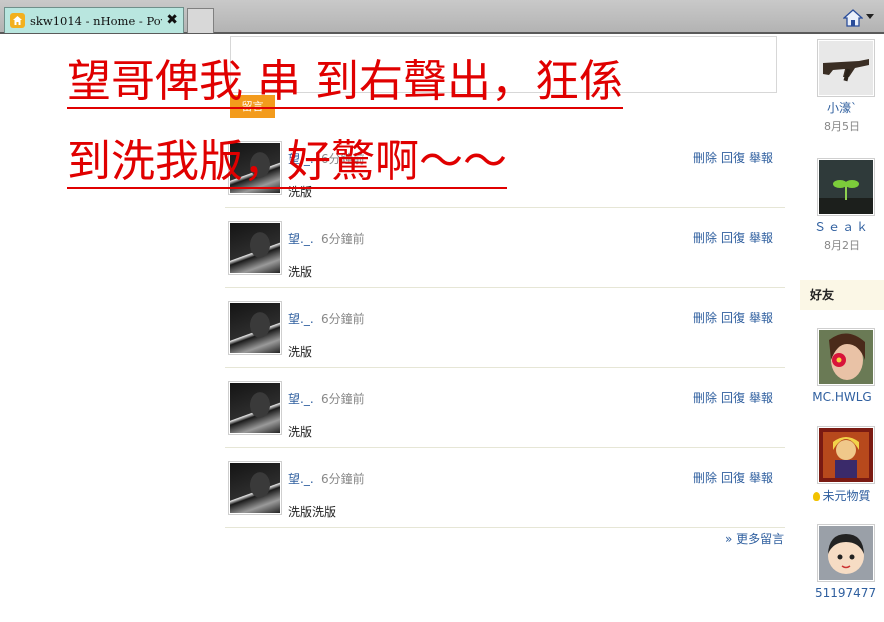 The image size is (884, 622). What do you see at coordinates (846, 187) in the screenshot?
I see `visitor-avatar-sprout` at bounding box center [846, 187].